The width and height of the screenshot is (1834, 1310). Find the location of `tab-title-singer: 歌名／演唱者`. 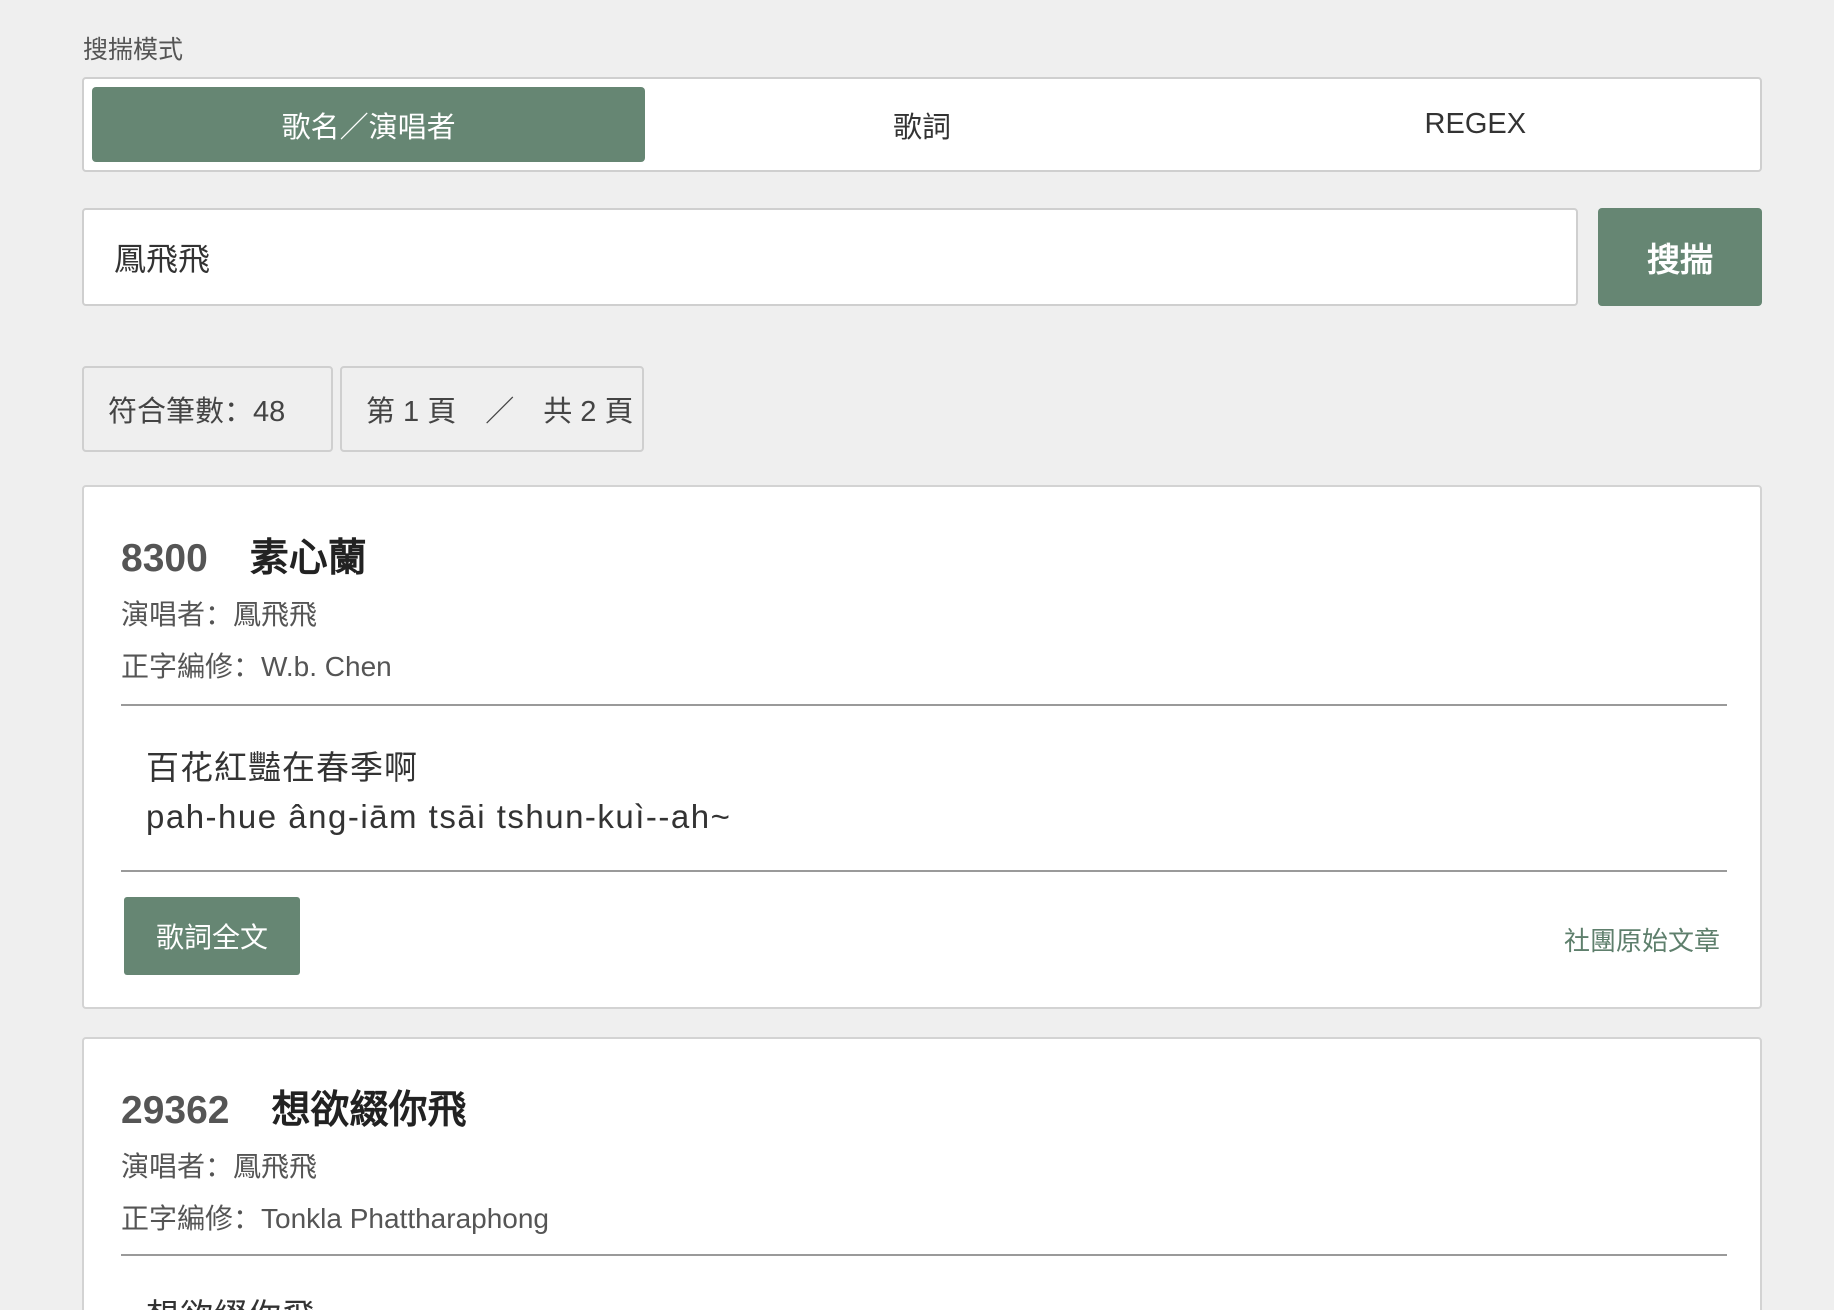

tab-title-singer: 歌名／演唱者 is located at coordinates (369, 124).